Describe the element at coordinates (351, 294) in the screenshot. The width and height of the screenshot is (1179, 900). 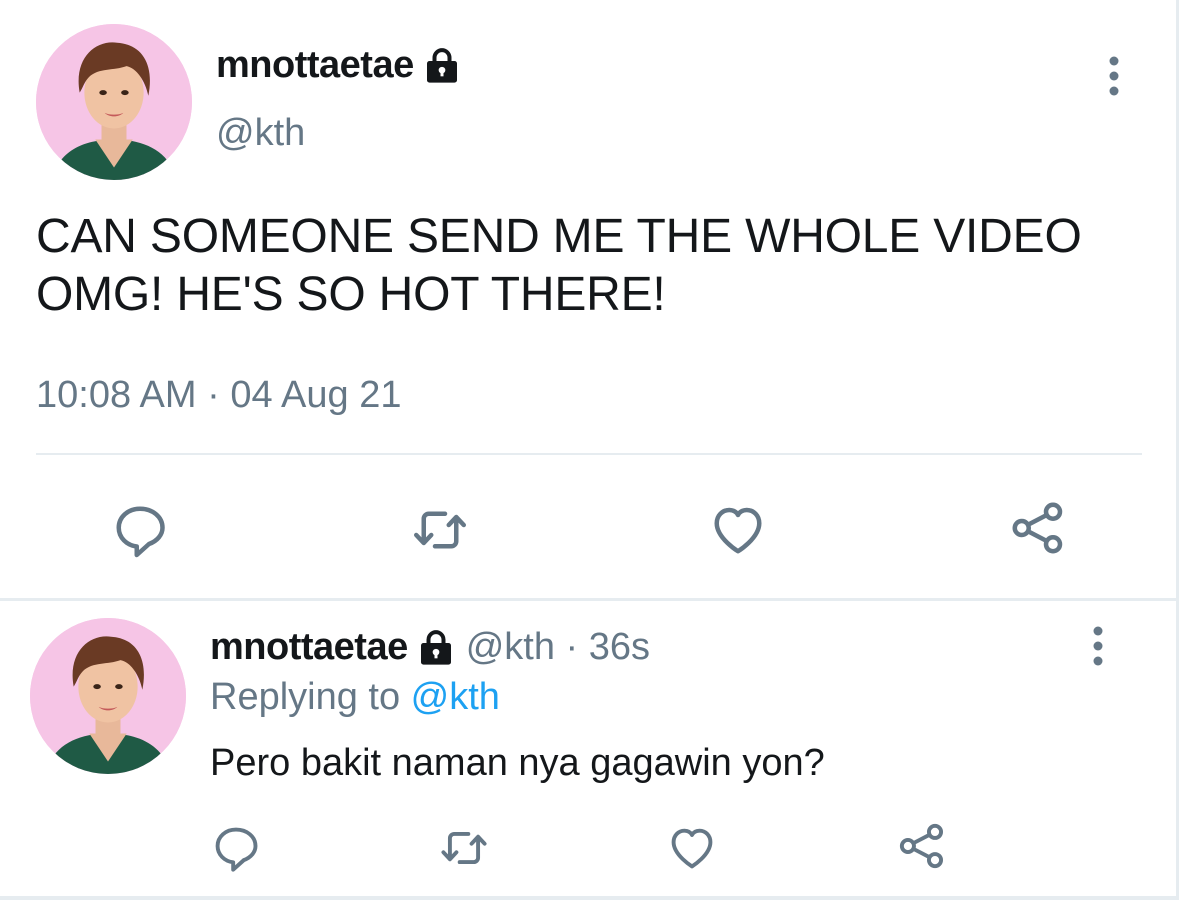
I see `tweet-text-line-2: OMG! HE'S SO HOT THERE!` at that location.